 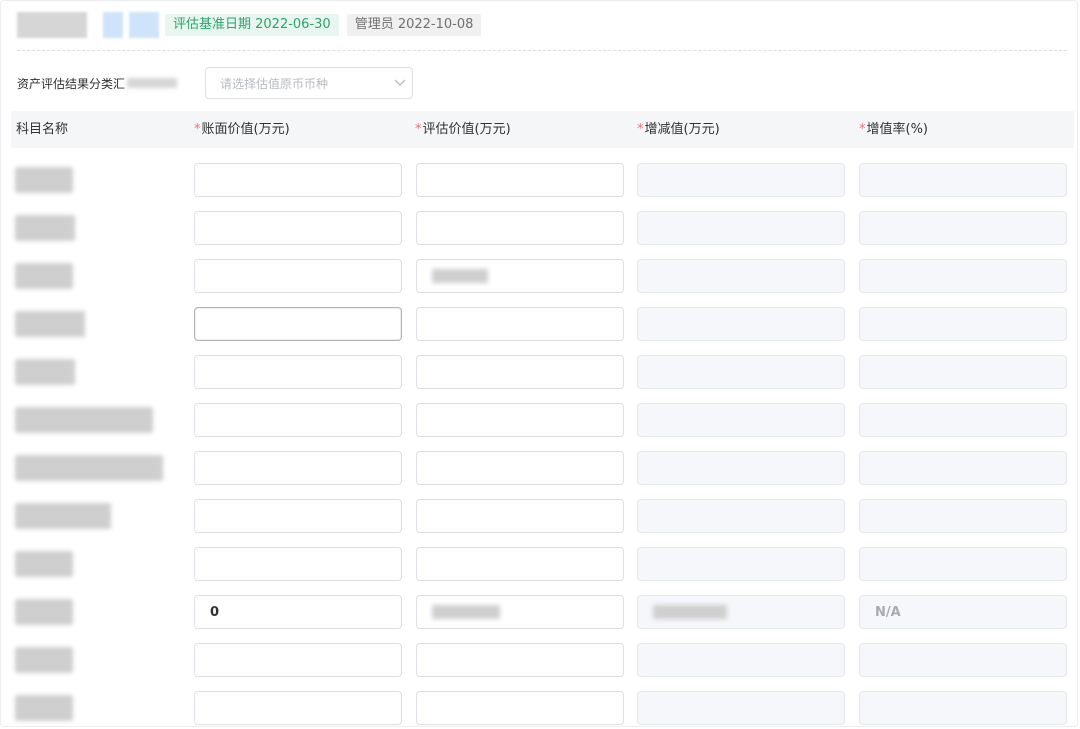 I want to click on filter-row: 资产评估结果分类汇 请选择估值原币币种, so click(x=215, y=83).